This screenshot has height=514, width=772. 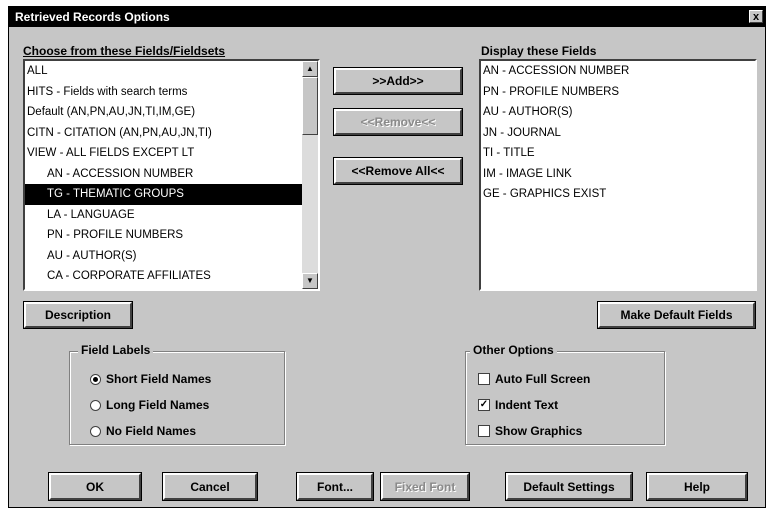 I want to click on available-field-item: AU - AUTHOR(S), so click(x=171, y=256).